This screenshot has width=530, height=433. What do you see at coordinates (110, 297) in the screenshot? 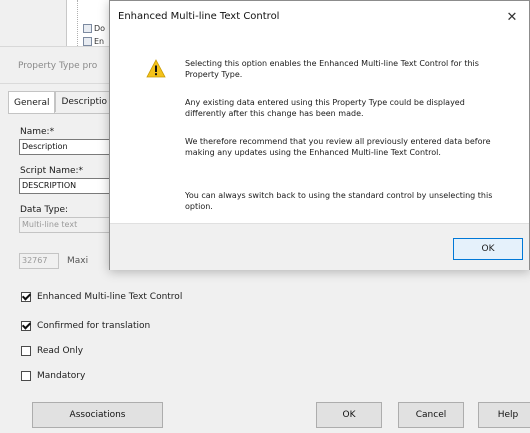
I see `checkbox-label: Enhanced Multi-line Text Control` at bounding box center [110, 297].